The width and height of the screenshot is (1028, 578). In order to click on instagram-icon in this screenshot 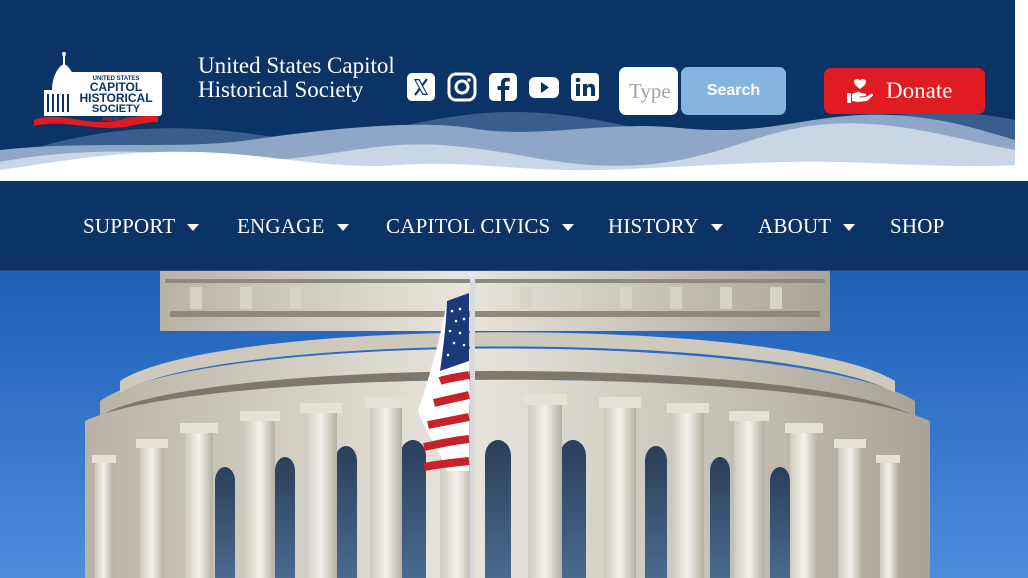, I will do `click(462, 87)`.